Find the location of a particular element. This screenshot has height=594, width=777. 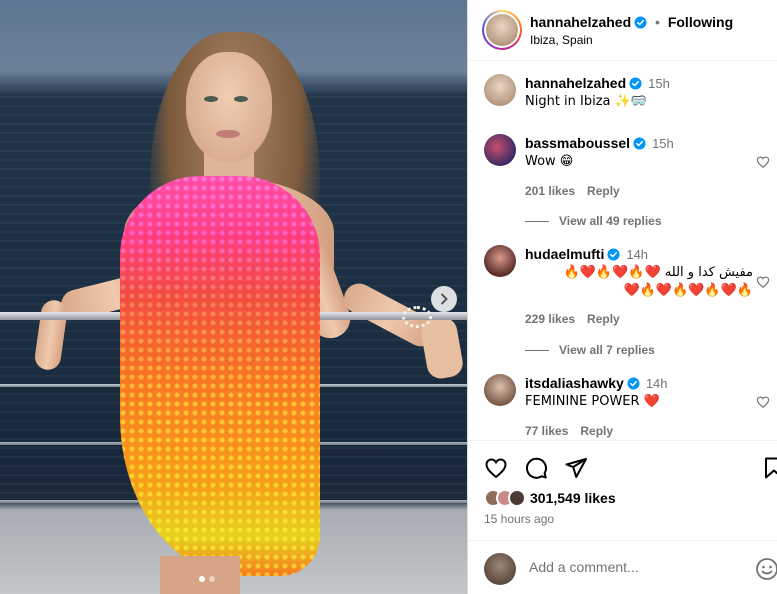

carousel-dot is located at coordinates (212, 579).